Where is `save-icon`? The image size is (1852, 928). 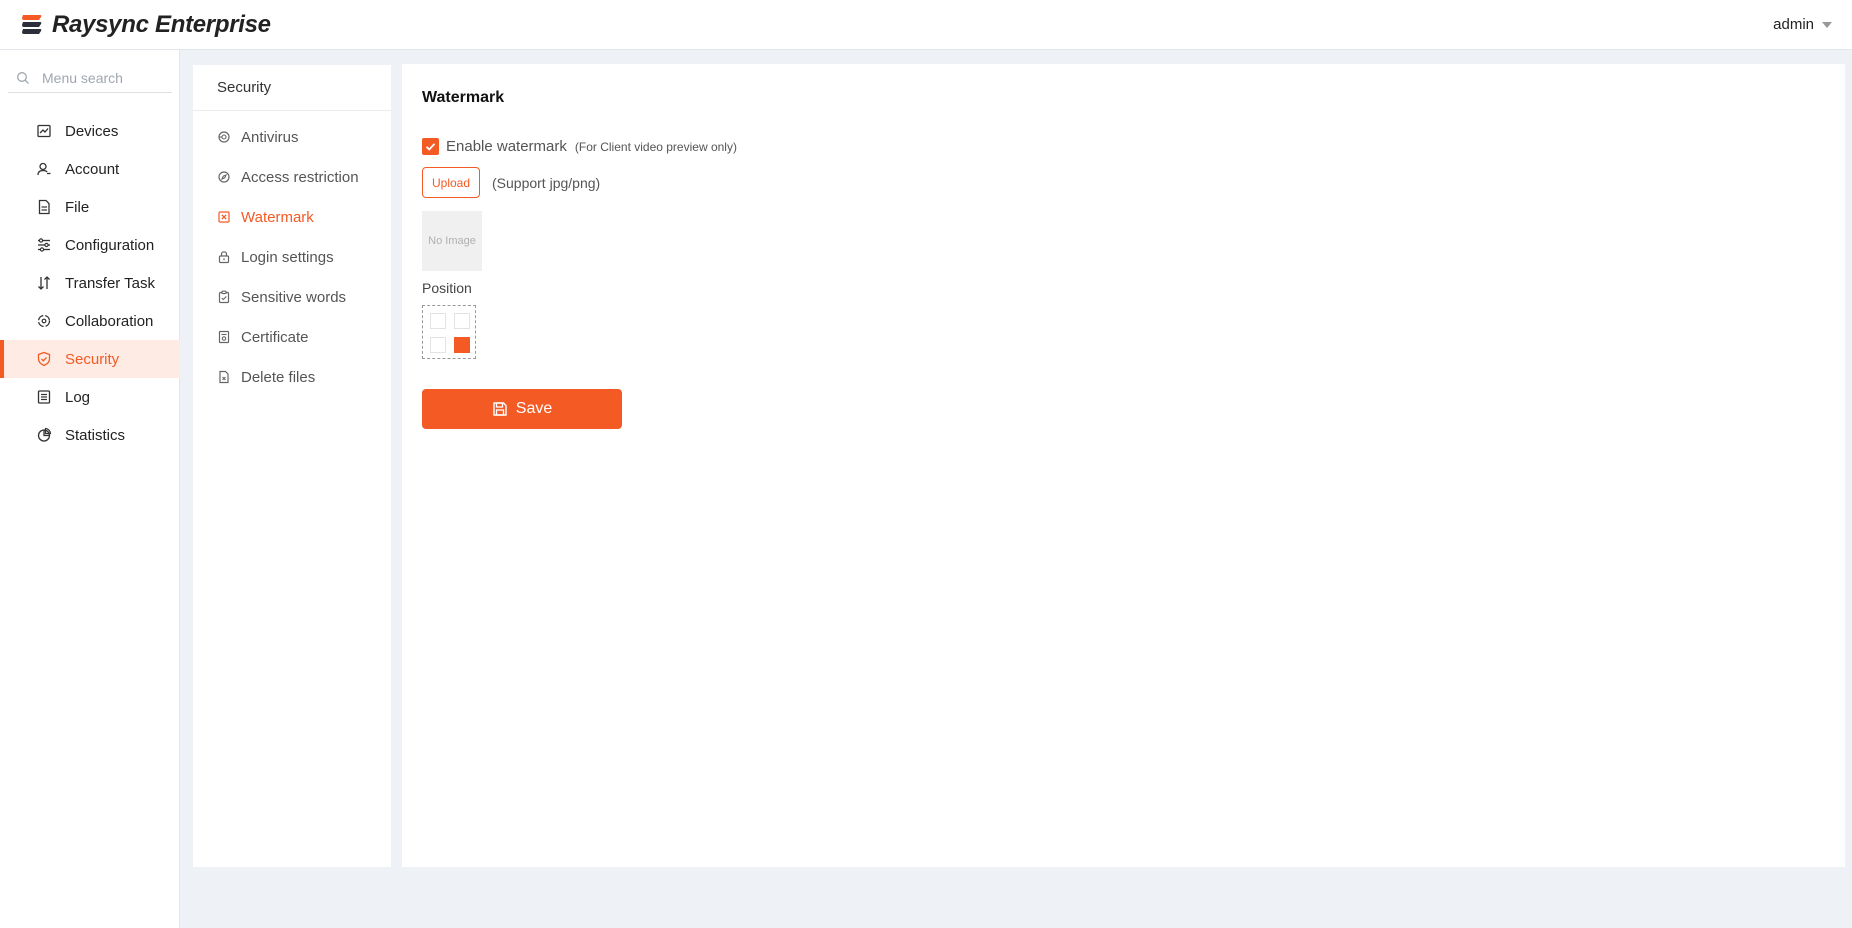 save-icon is located at coordinates (500, 409).